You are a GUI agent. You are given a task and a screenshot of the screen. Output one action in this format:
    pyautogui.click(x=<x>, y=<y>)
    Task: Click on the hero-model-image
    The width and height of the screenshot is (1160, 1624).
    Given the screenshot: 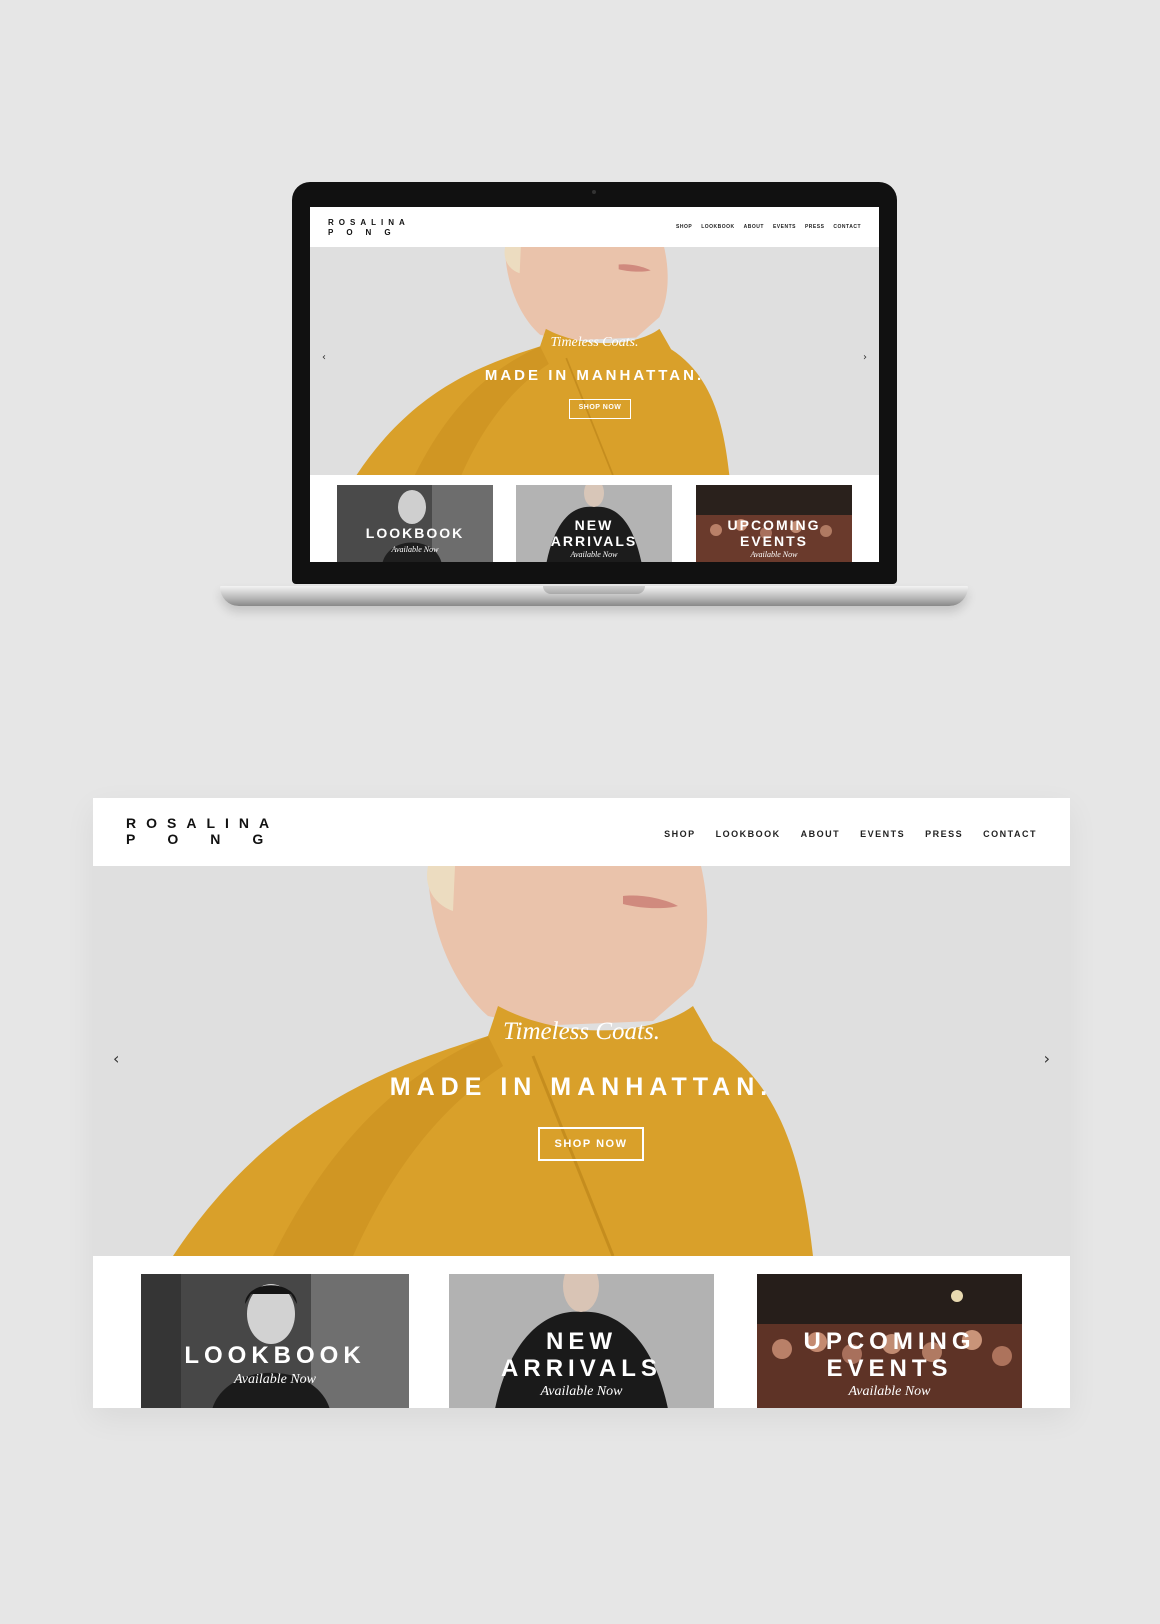 What is the action you would take?
    pyautogui.click(x=594, y=361)
    